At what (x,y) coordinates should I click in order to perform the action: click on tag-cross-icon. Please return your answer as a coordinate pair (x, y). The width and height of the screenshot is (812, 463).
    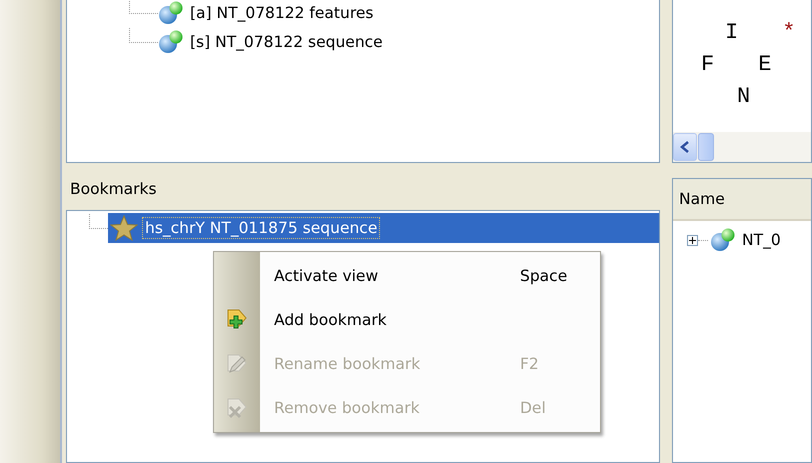
    Looking at the image, I should click on (237, 408).